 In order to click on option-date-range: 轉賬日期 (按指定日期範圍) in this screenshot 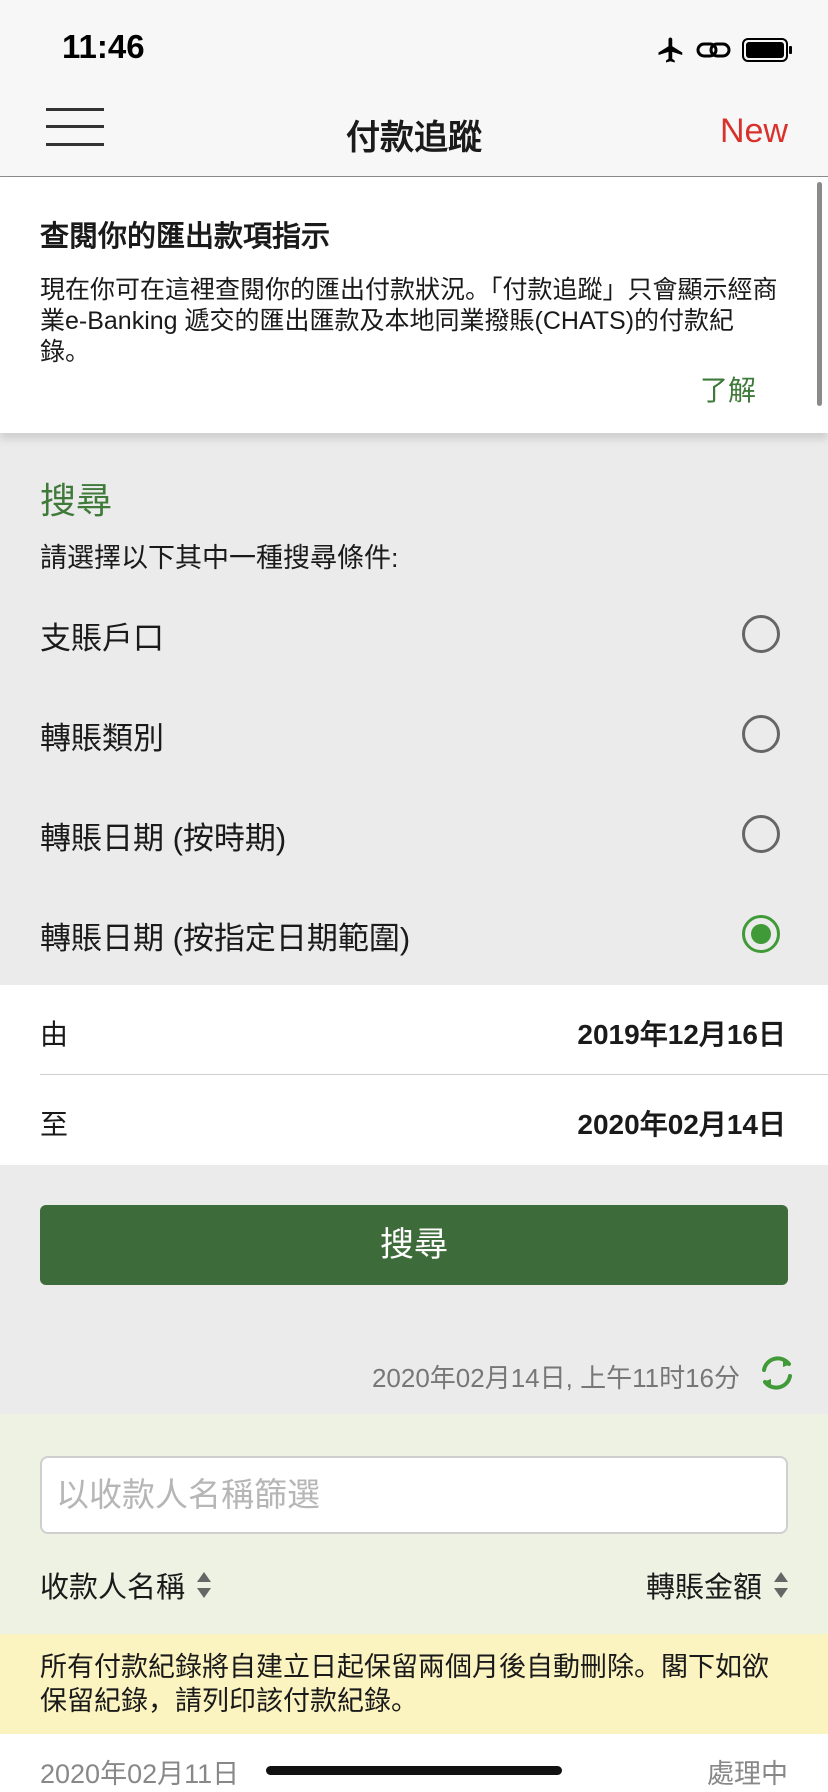, I will do `click(414, 935)`.